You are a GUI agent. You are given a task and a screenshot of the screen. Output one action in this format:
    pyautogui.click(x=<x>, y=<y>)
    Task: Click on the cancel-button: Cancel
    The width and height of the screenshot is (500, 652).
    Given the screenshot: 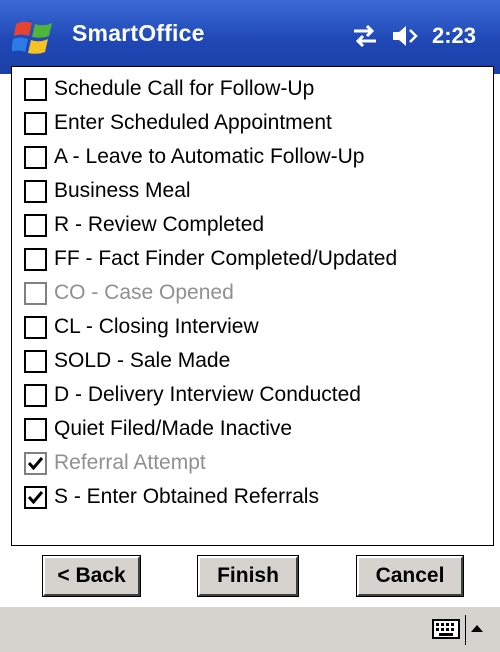 What is the action you would take?
    pyautogui.click(x=410, y=576)
    